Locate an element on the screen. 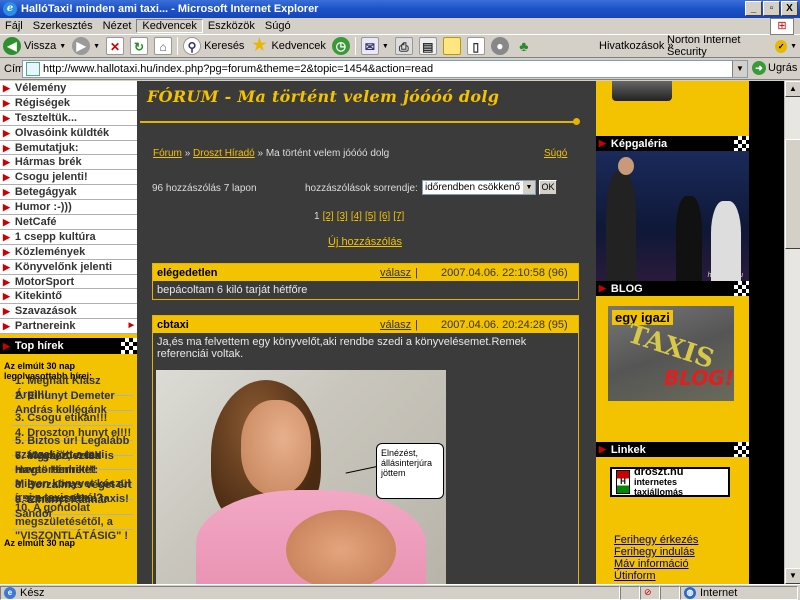 The width and height of the screenshot is (800, 600). minimize-button: _ is located at coordinates (753, 8).